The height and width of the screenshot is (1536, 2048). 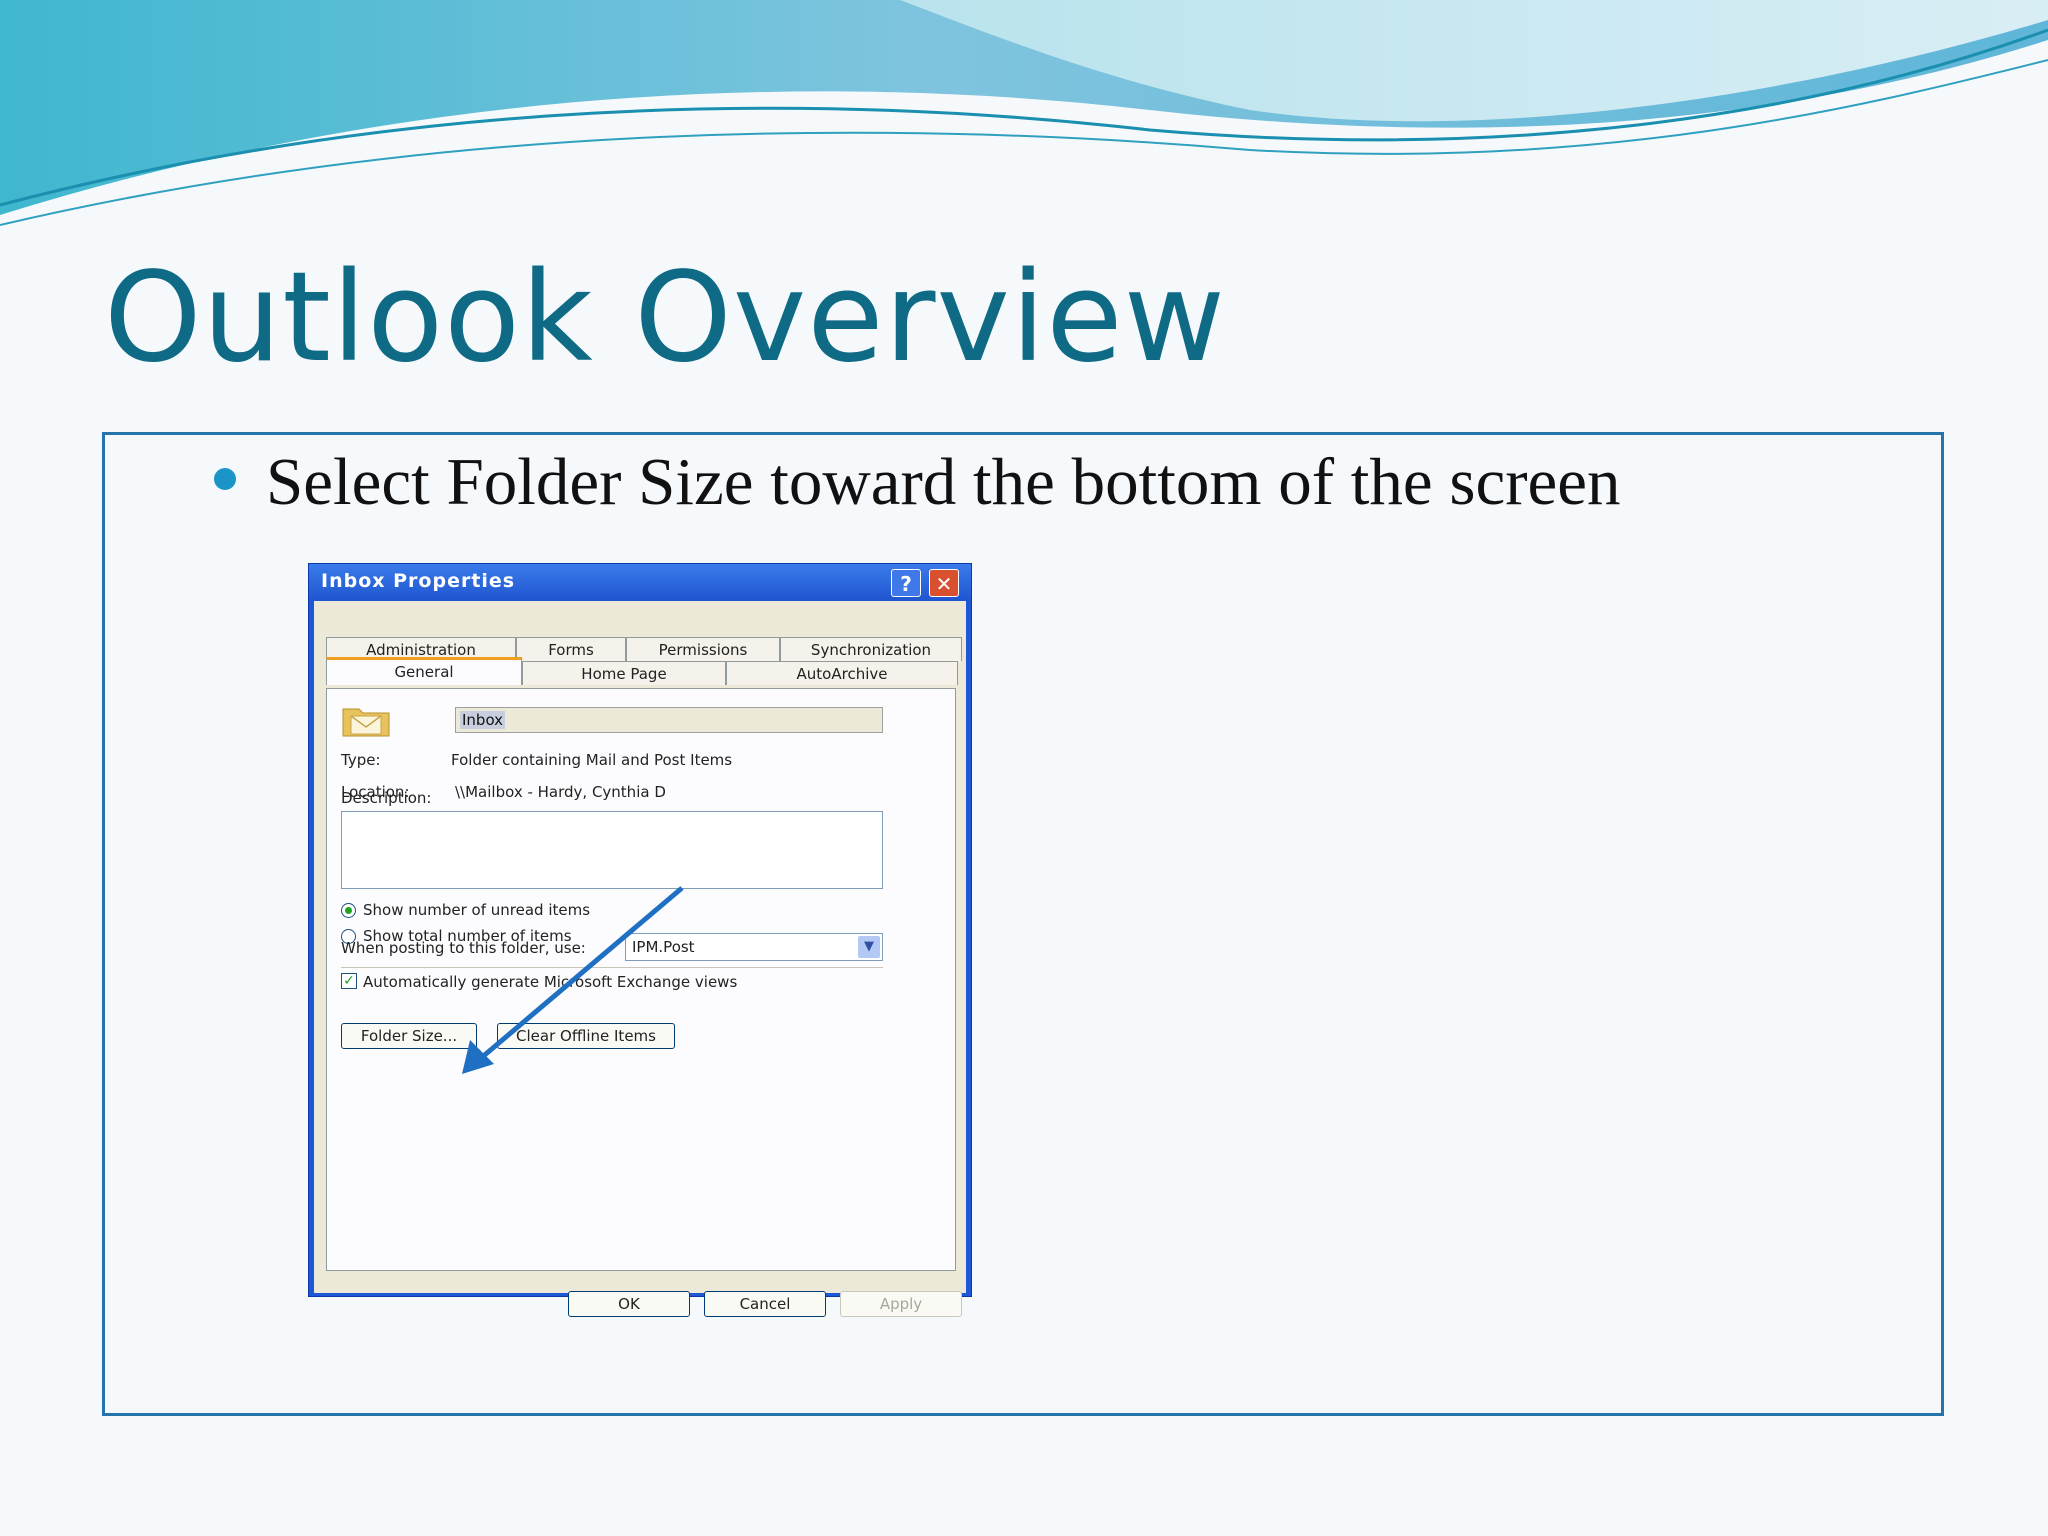 What do you see at coordinates (560, 792) in the screenshot?
I see `location-value: \\Mailbox - Hardy, Cynthia D` at bounding box center [560, 792].